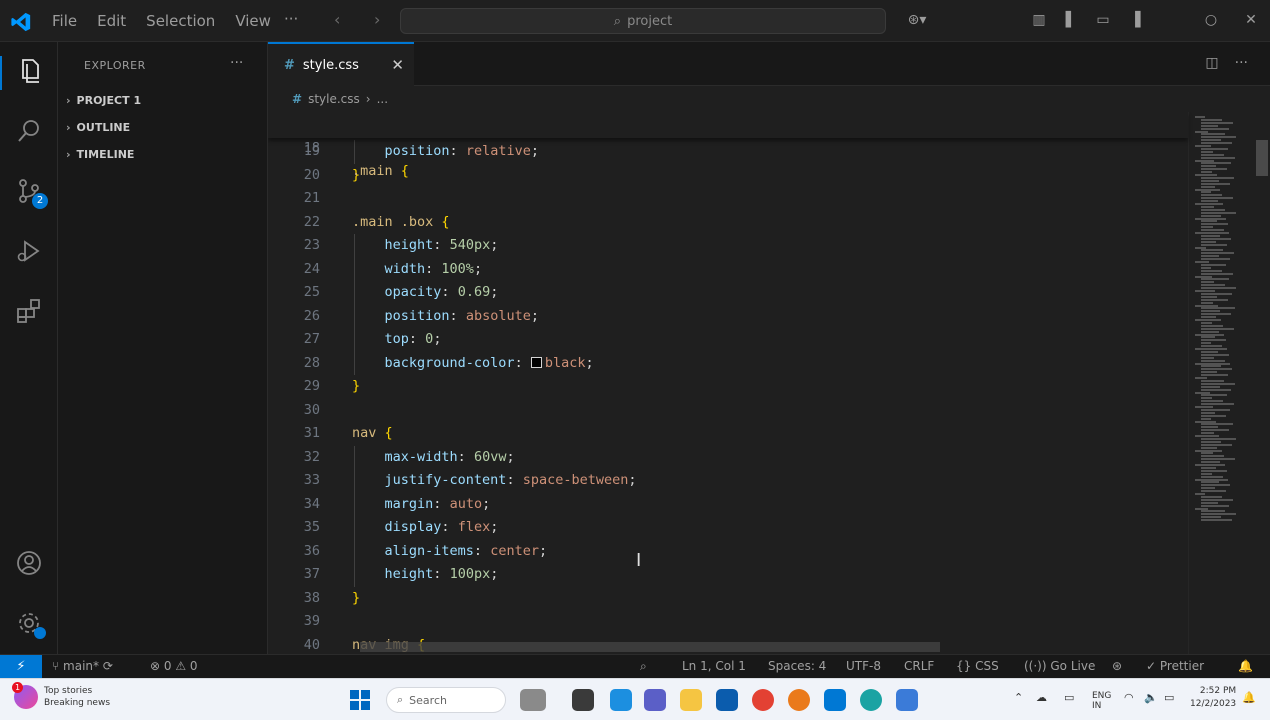 Image resolution: width=1270 pixels, height=720 pixels. What do you see at coordinates (917, 20) in the screenshot?
I see `copilot-icon: ⊛▾` at bounding box center [917, 20].